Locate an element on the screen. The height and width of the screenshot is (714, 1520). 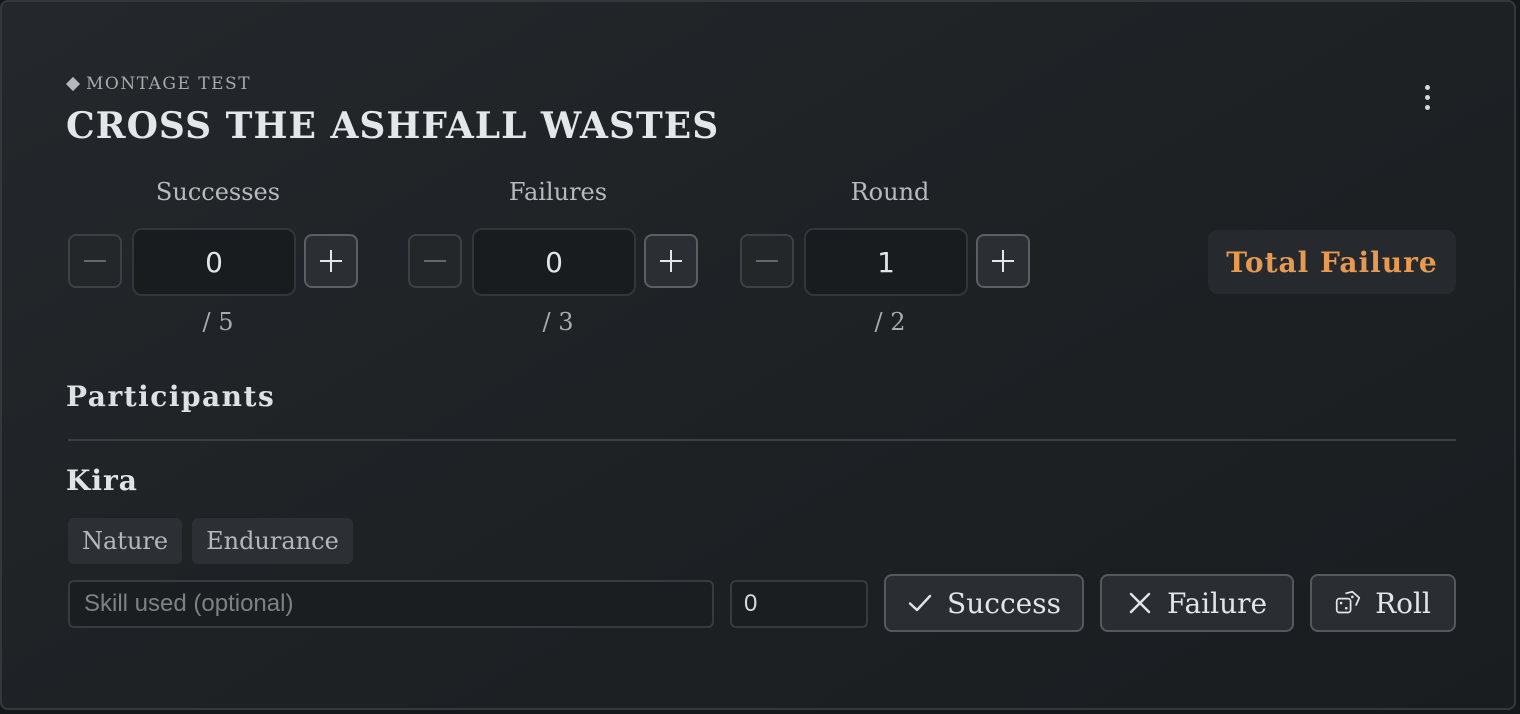
round-max: / 2 is located at coordinates (890, 322).